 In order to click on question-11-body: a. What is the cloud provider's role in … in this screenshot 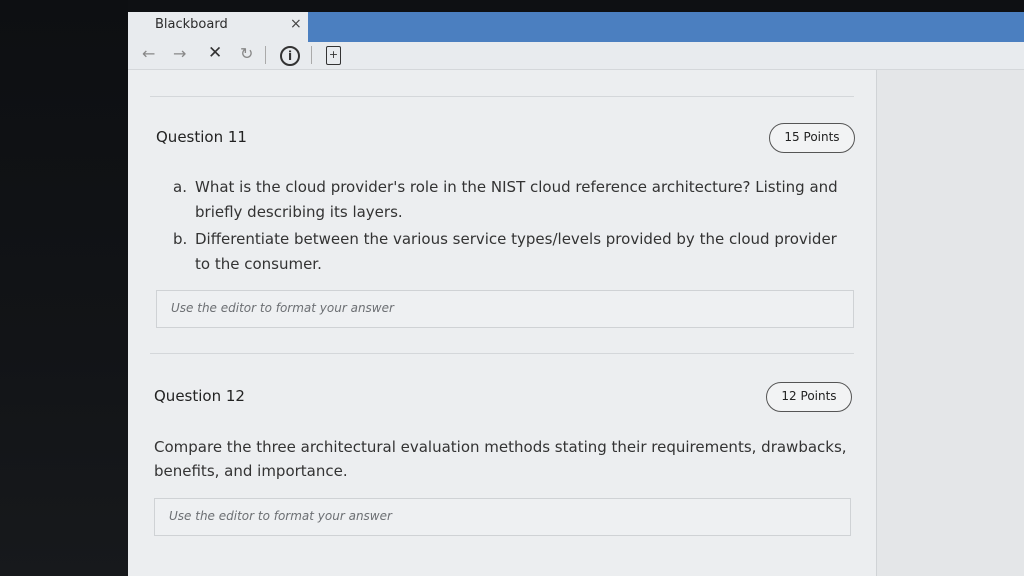, I will do `click(513, 227)`.